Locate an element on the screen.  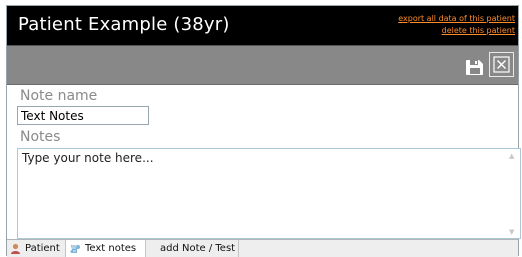
notes-label: Notes is located at coordinates (40, 137).